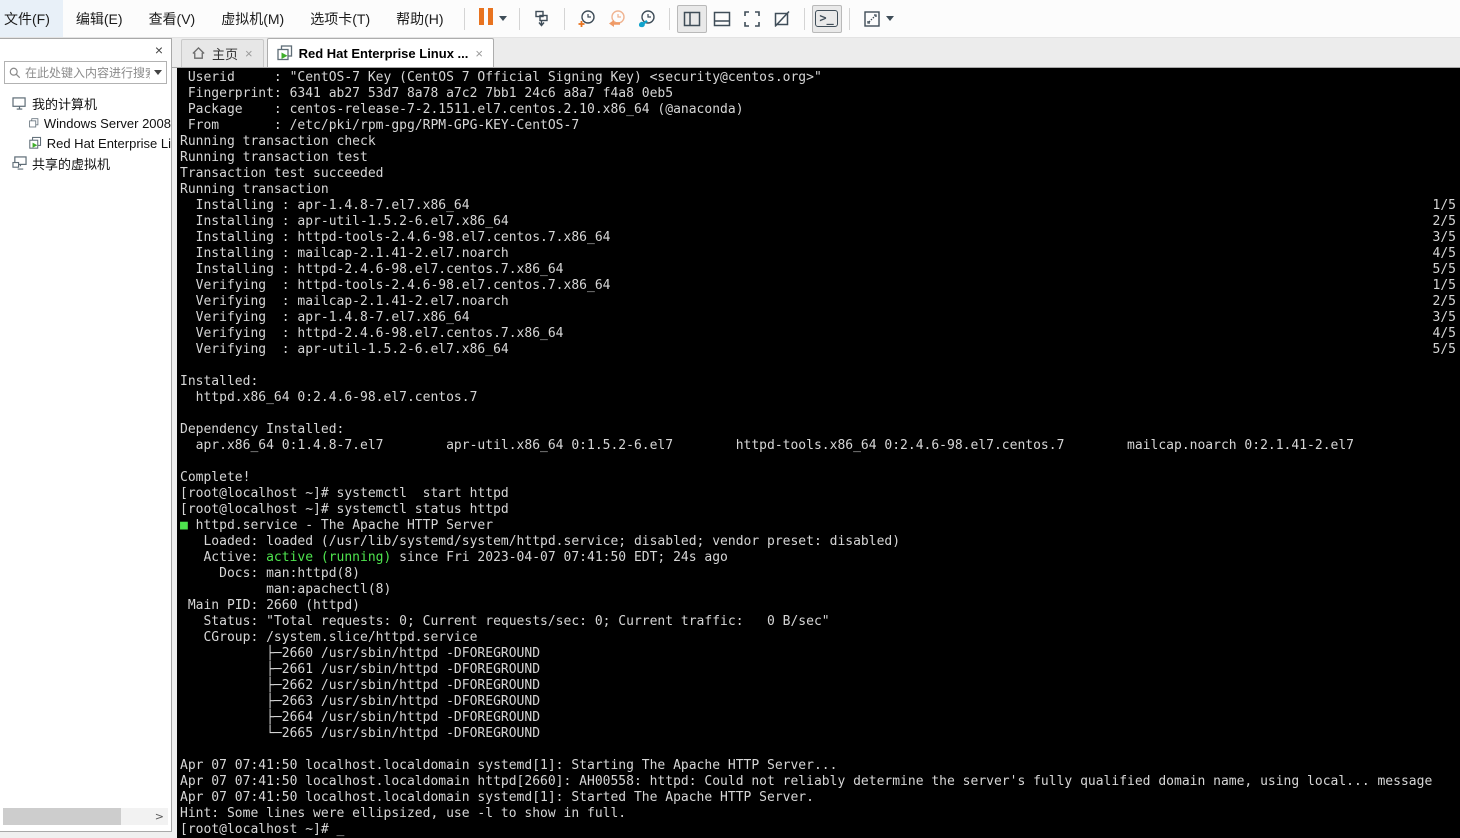 The image size is (1460, 838). I want to click on terminal-line: ├─2663 /usr/sbin/httpd -DFOREGROUND, so click(360, 701).